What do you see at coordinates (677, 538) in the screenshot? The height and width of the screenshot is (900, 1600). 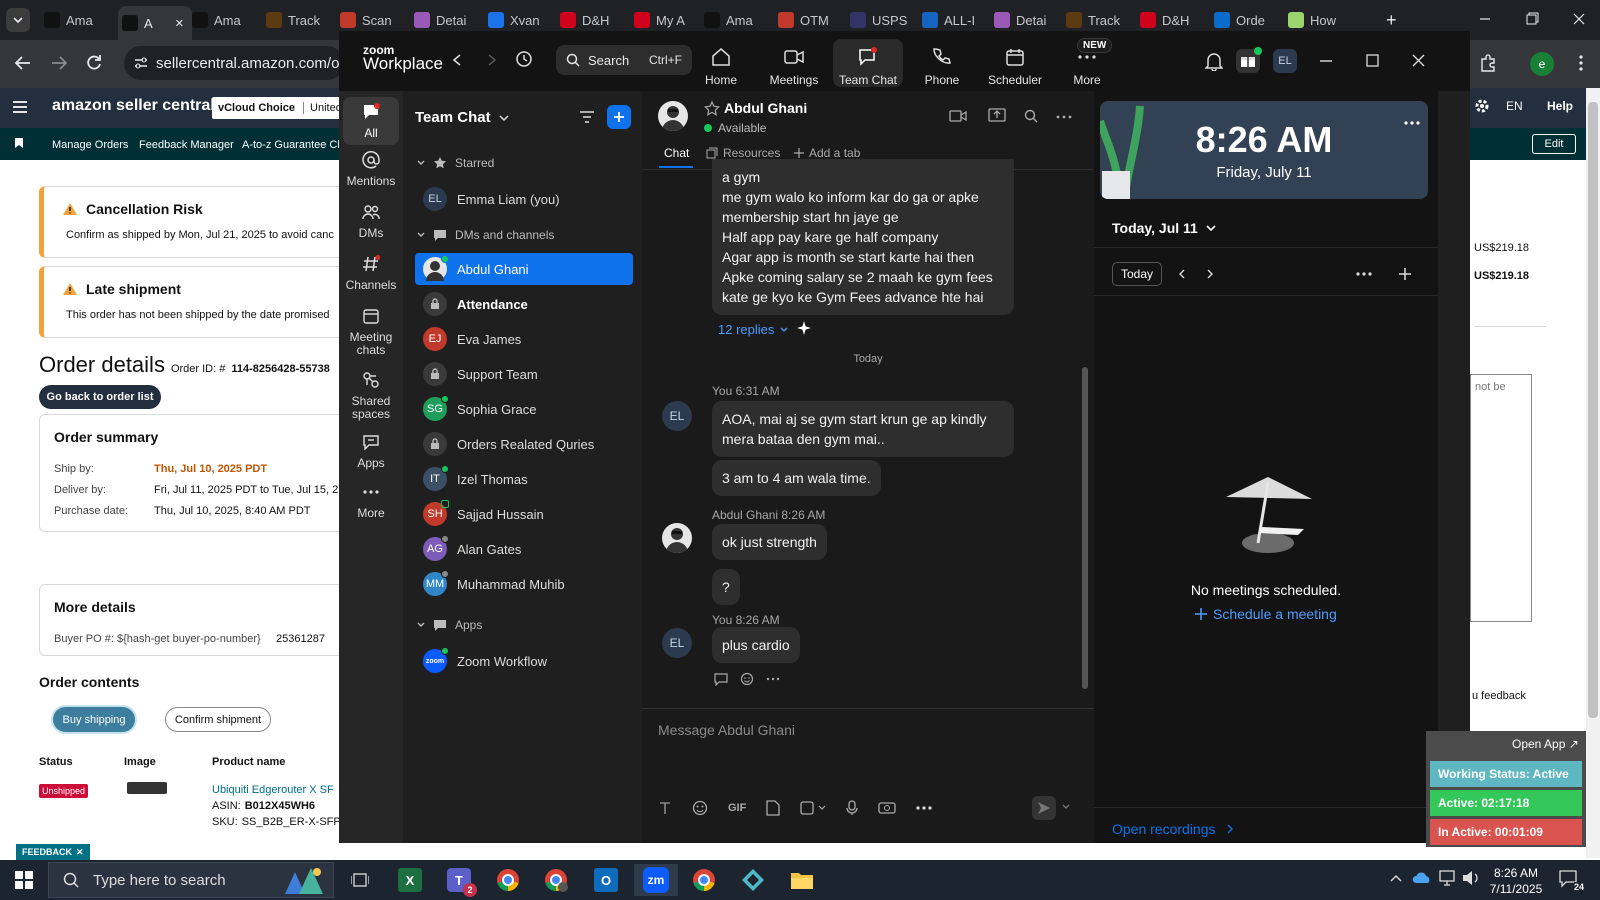 I see `sender-avatar` at bounding box center [677, 538].